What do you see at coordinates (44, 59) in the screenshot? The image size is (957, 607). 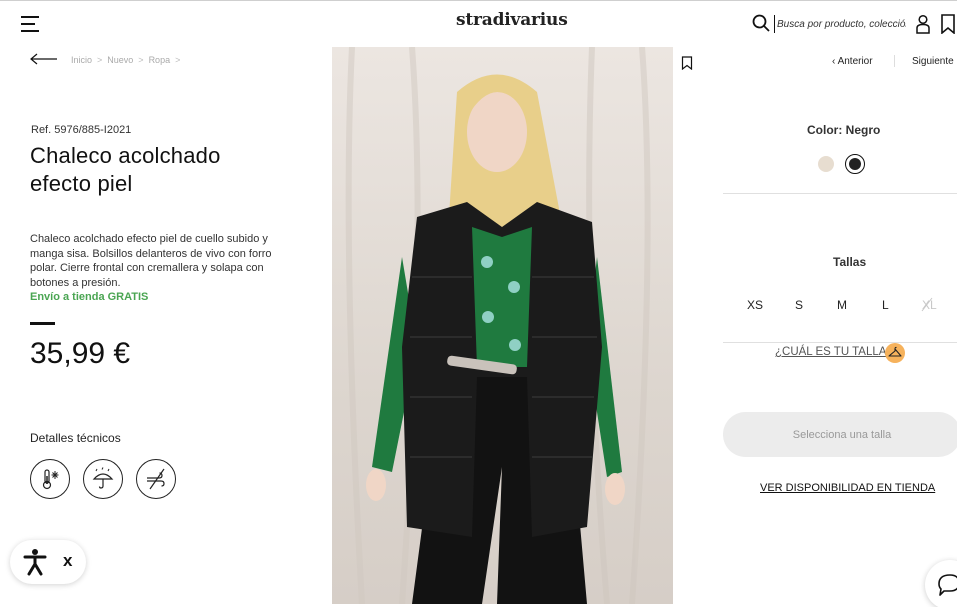 I see `back-arrow-icon` at bounding box center [44, 59].